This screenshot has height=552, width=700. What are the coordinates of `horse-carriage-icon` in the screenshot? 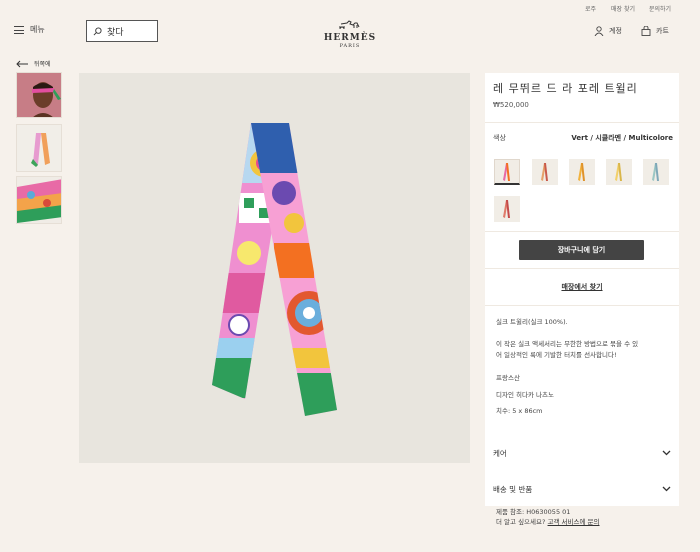 It's located at (349, 26).